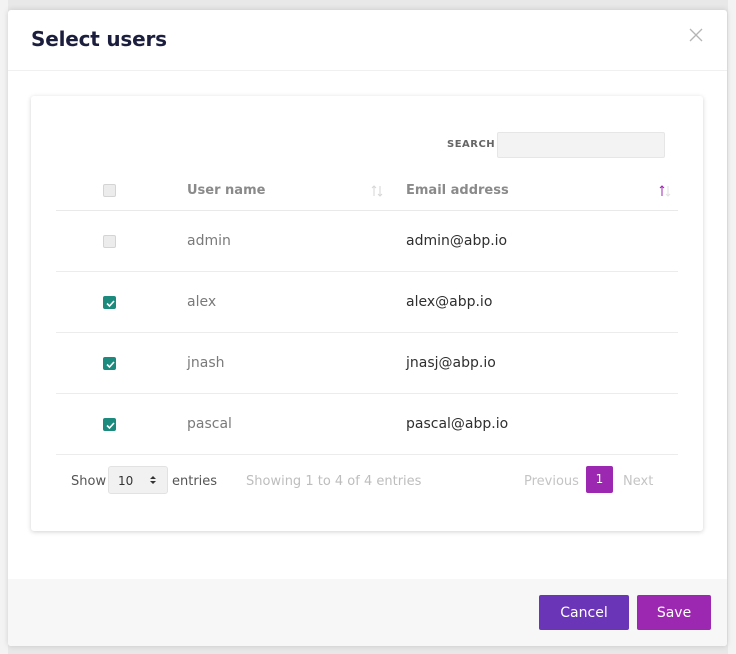 This screenshot has width=736, height=654. What do you see at coordinates (209, 241) in the screenshot?
I see `username-cell: admin` at bounding box center [209, 241].